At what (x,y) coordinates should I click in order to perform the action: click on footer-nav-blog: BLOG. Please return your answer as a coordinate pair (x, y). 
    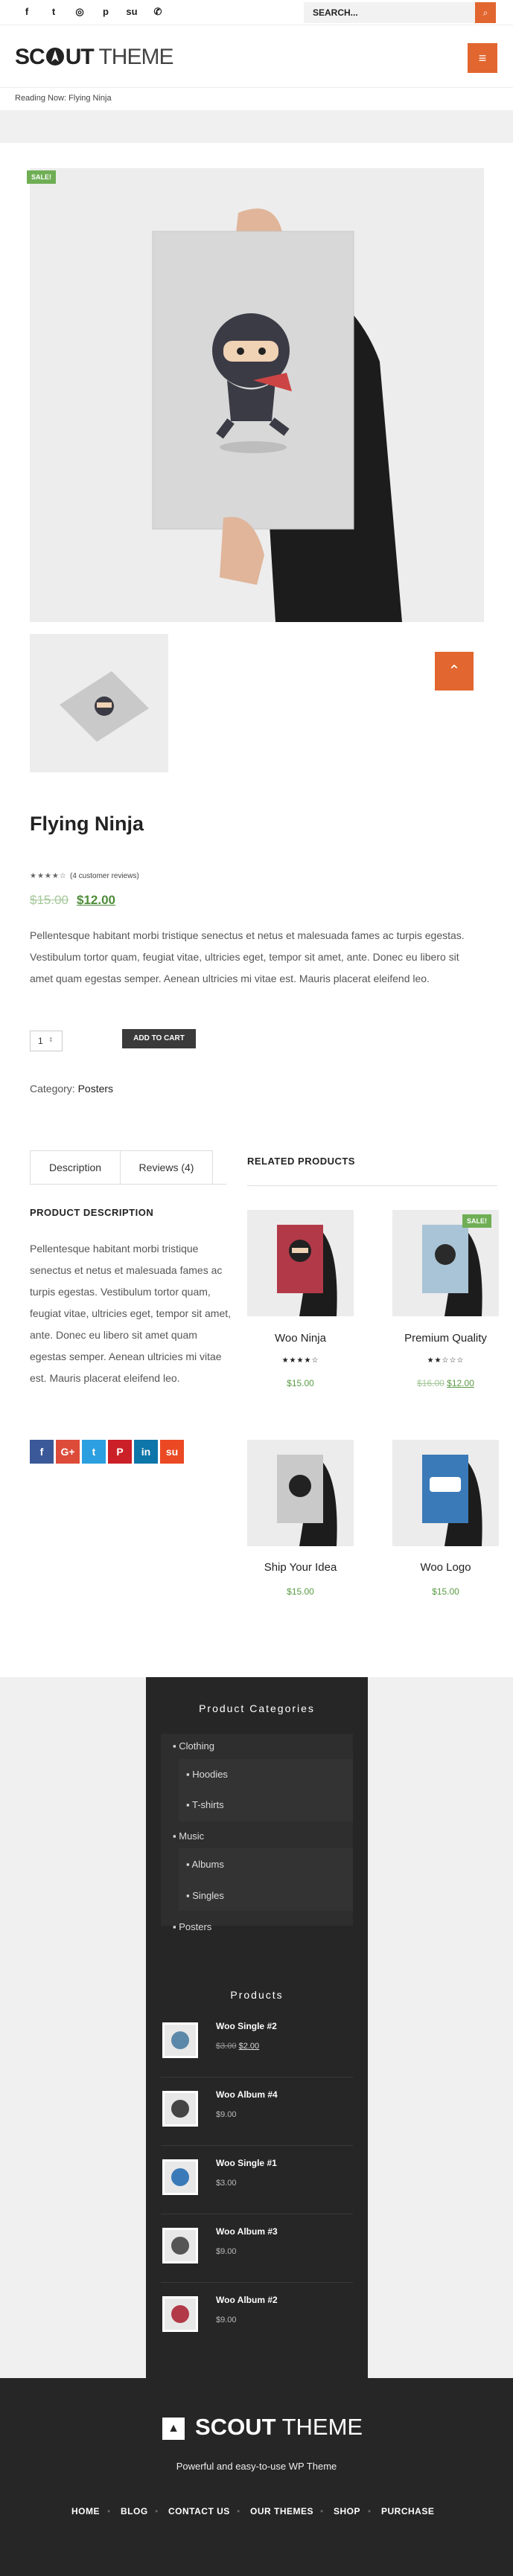
    Looking at the image, I should click on (134, 2511).